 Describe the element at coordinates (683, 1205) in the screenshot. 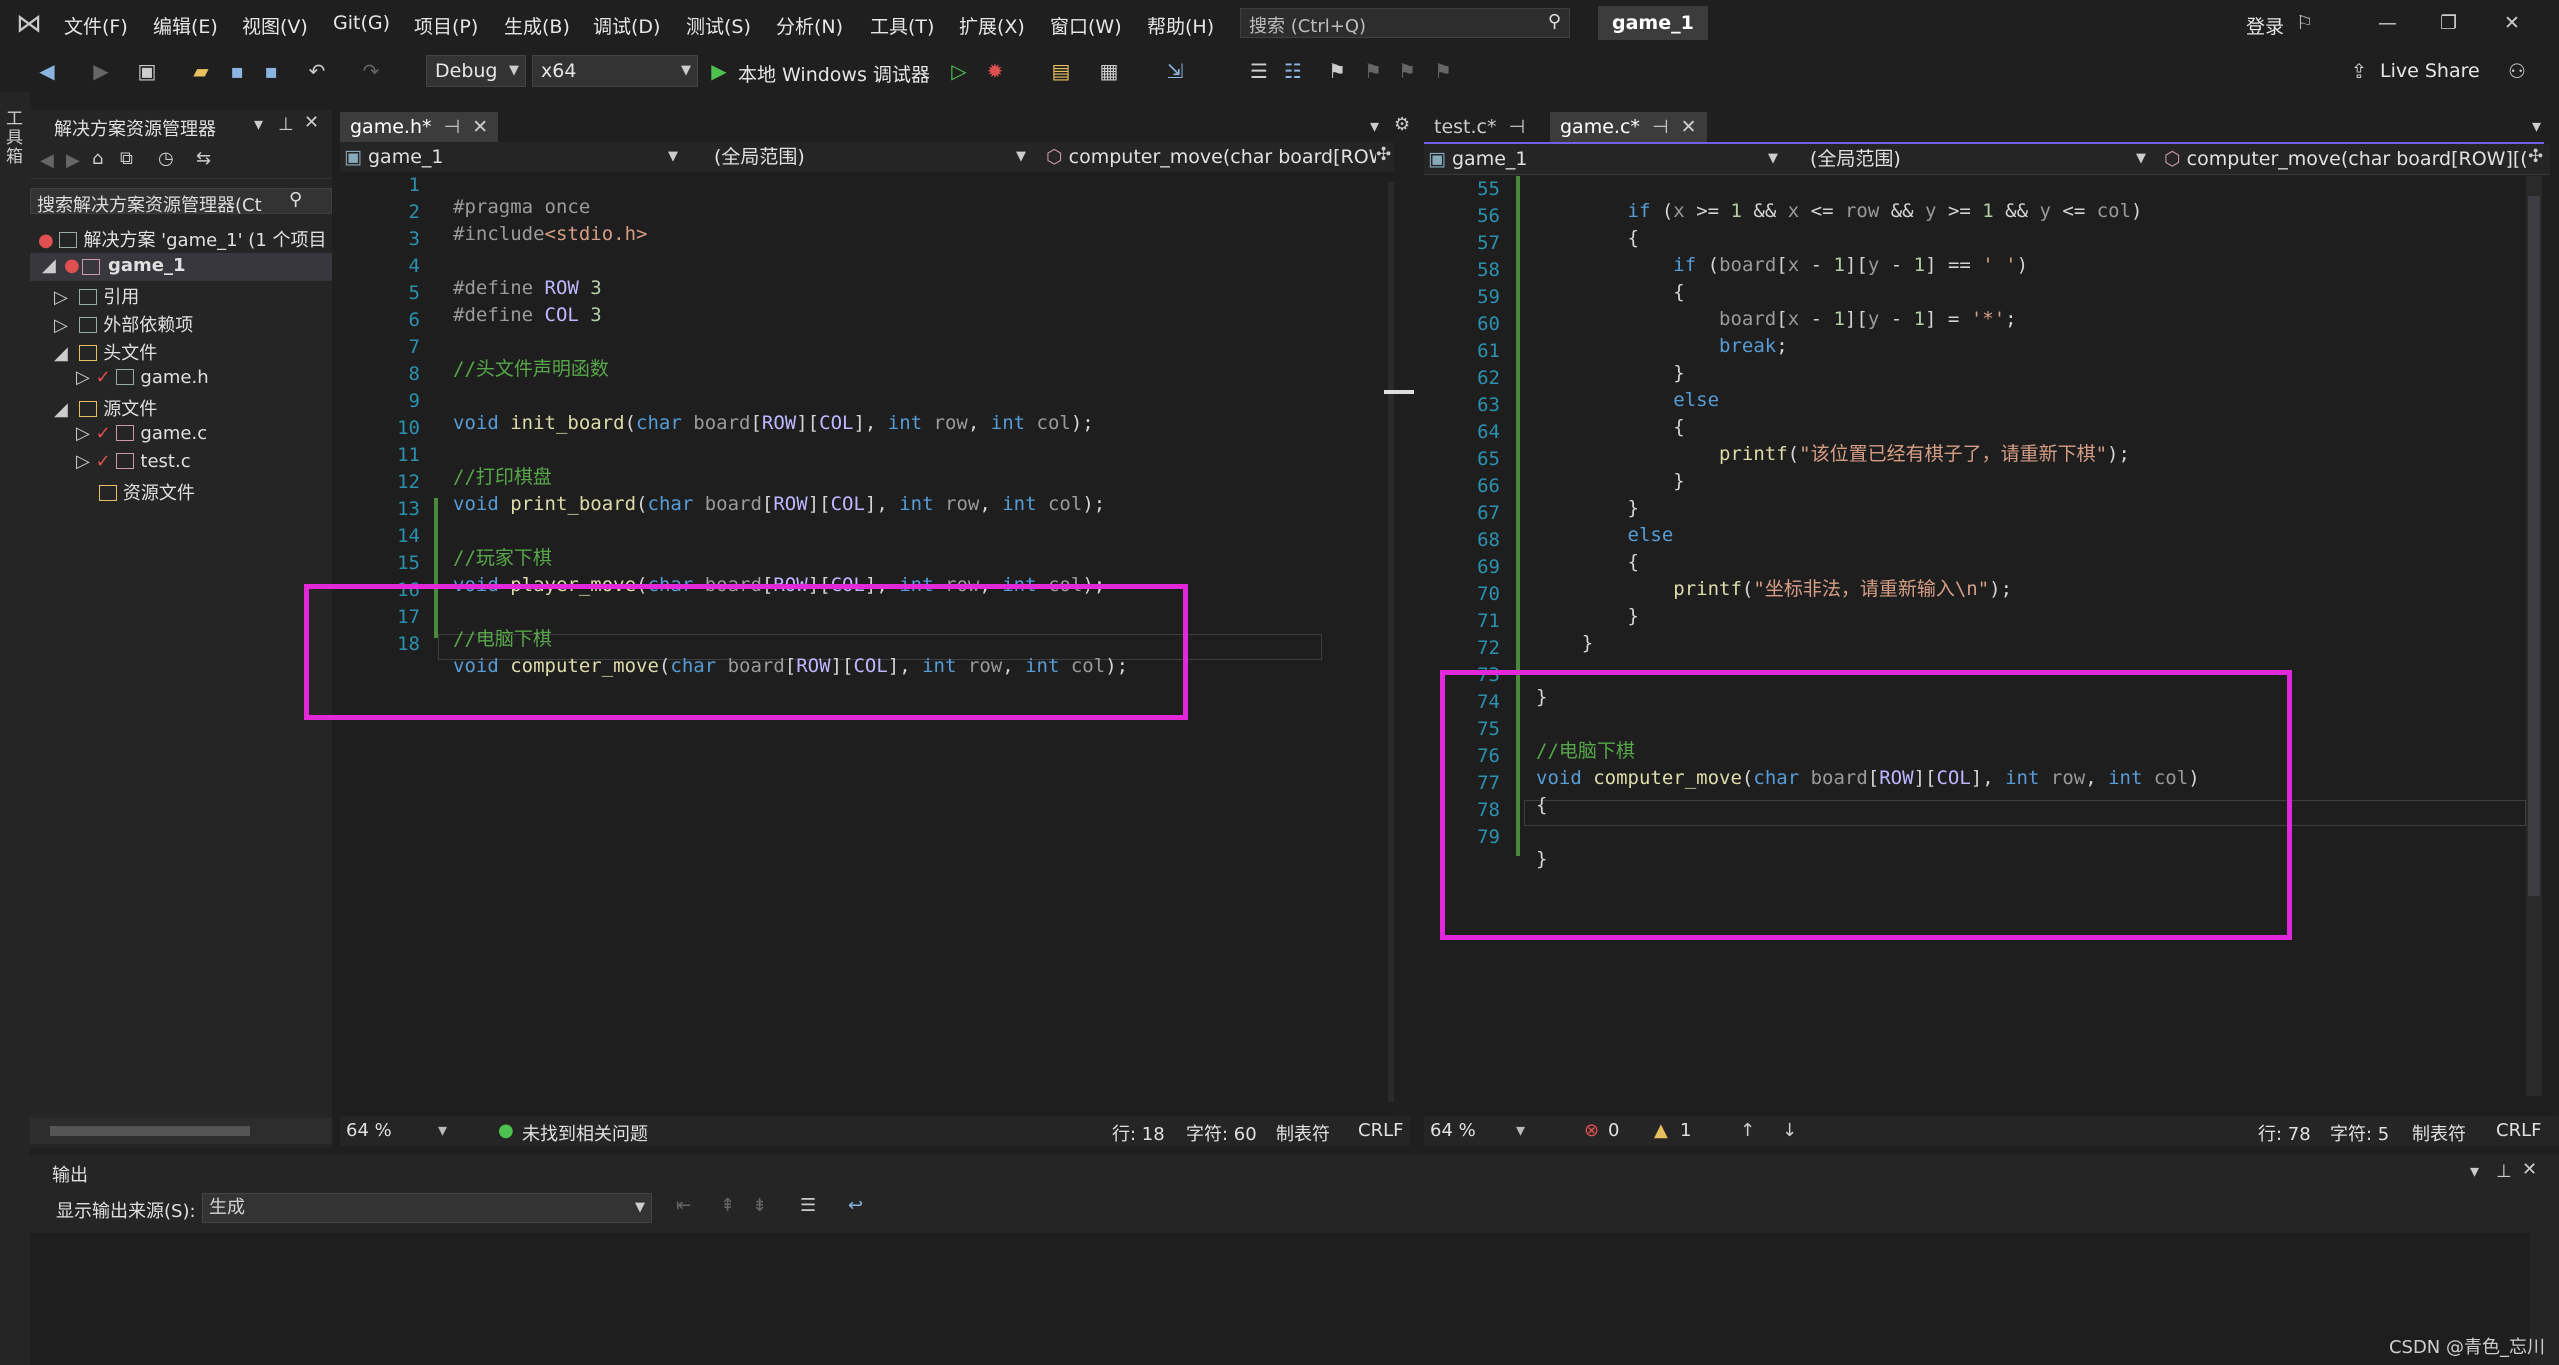

I see `find-message-icon: ⇤` at that location.